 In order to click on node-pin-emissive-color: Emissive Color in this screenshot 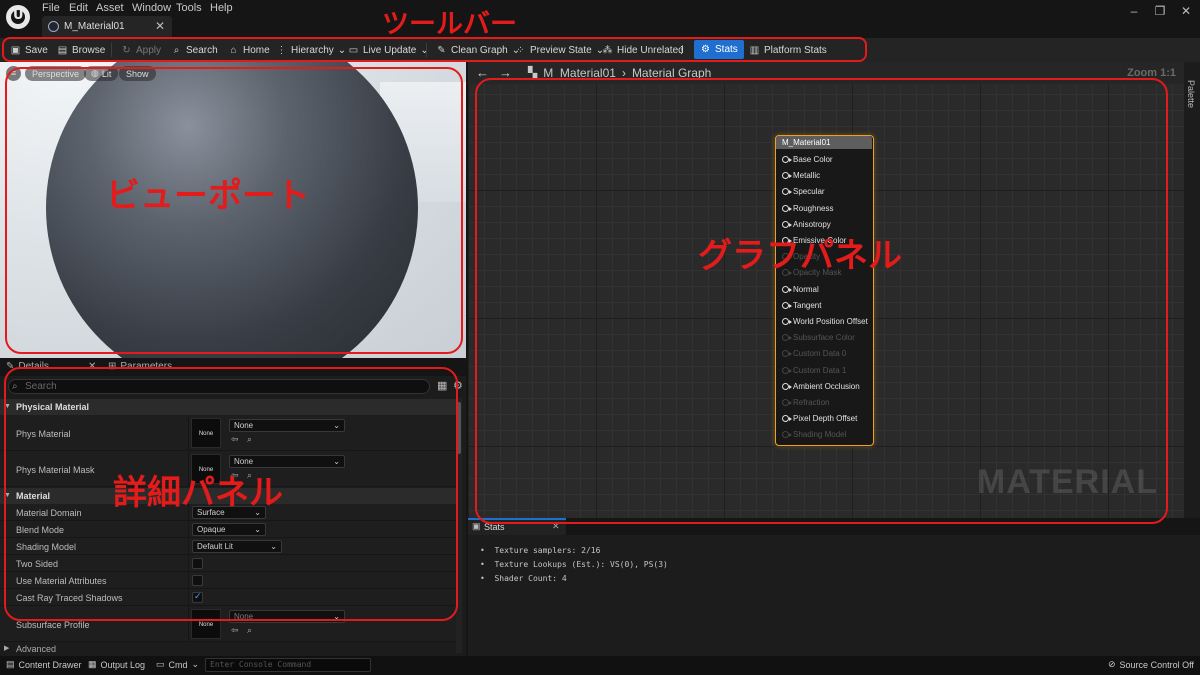, I will do `click(814, 240)`.